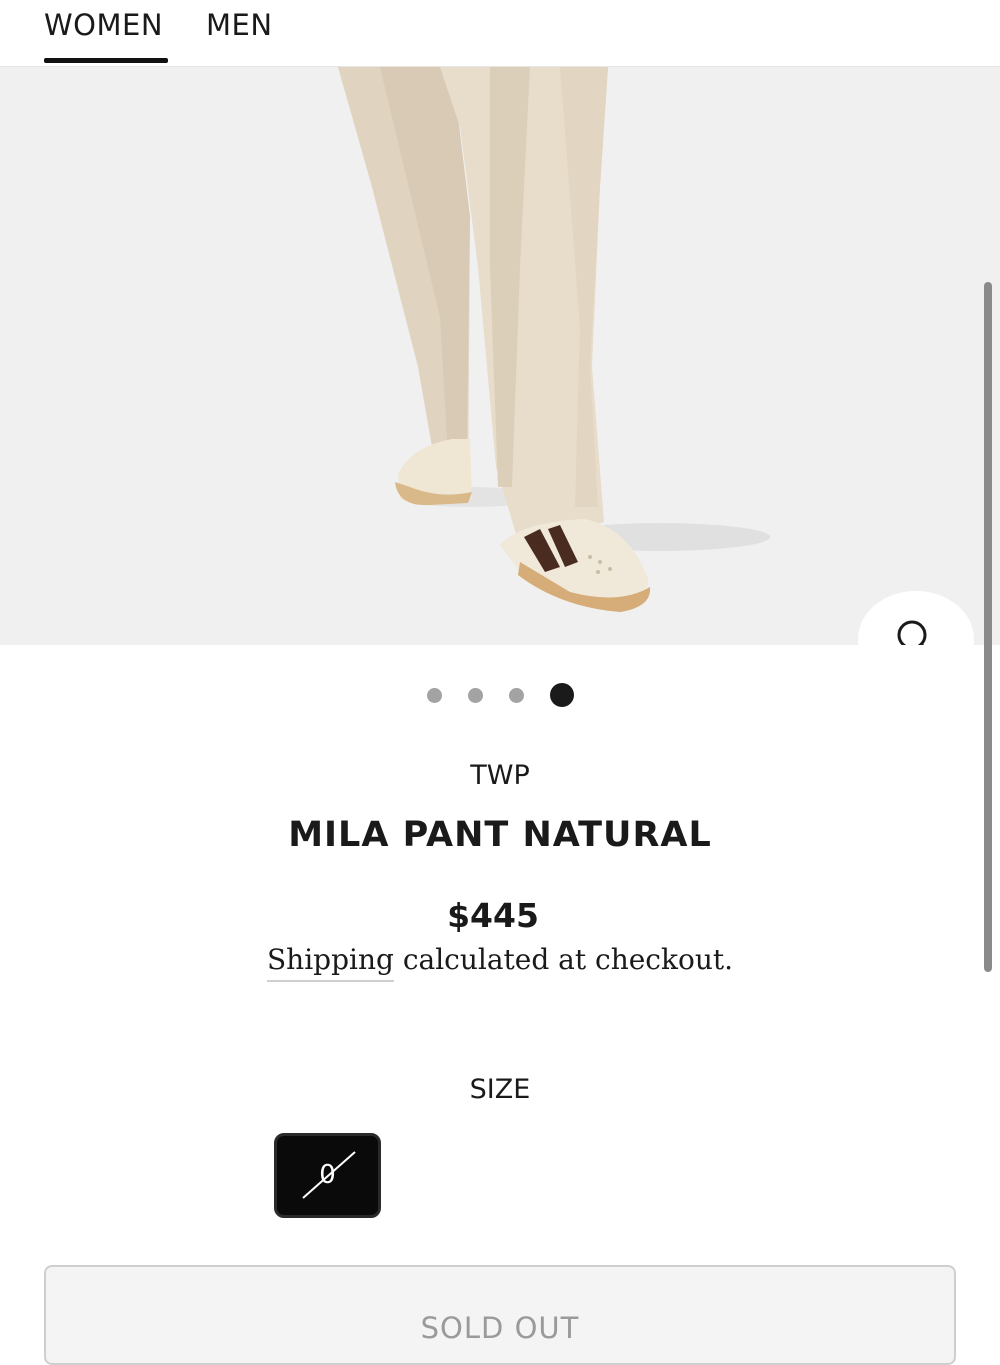 Image resolution: width=1000 pixels, height=1365 pixels. I want to click on tab-men: MEN, so click(239, 25).